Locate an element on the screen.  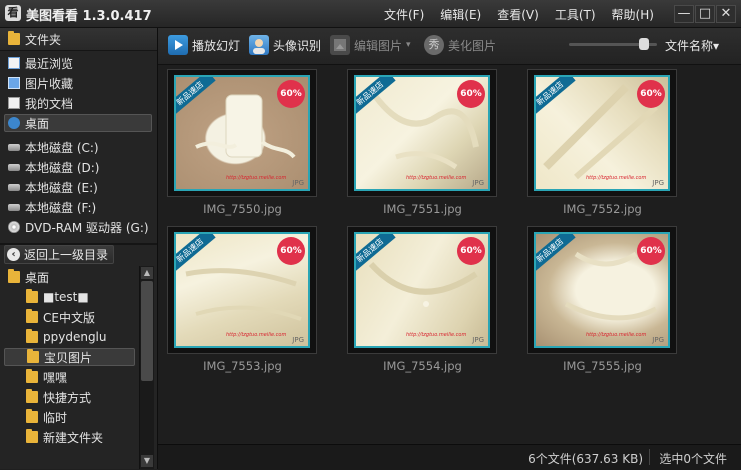
folders-header-label: 文件夹 is located at coordinates (43, 39).